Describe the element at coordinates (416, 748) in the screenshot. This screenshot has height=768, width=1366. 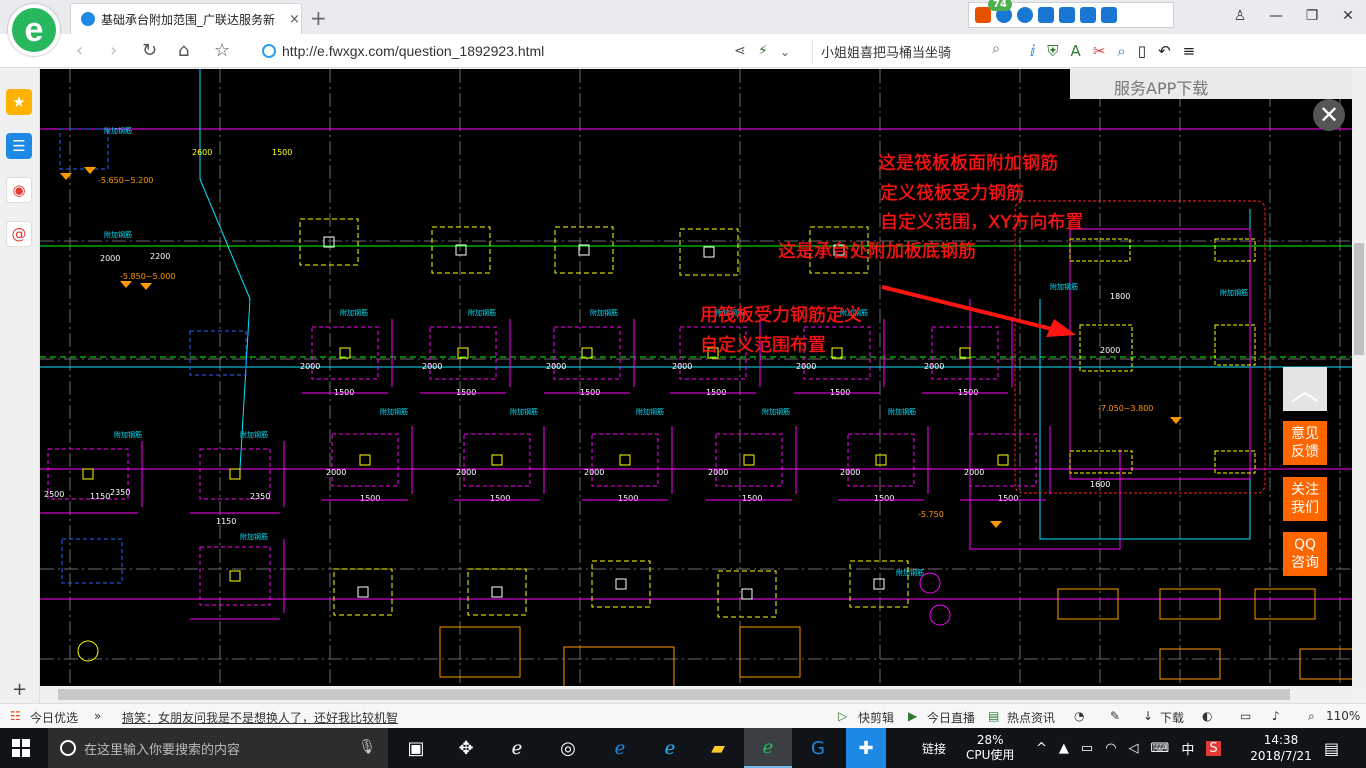
I see `task-view-icon: ▣` at that location.